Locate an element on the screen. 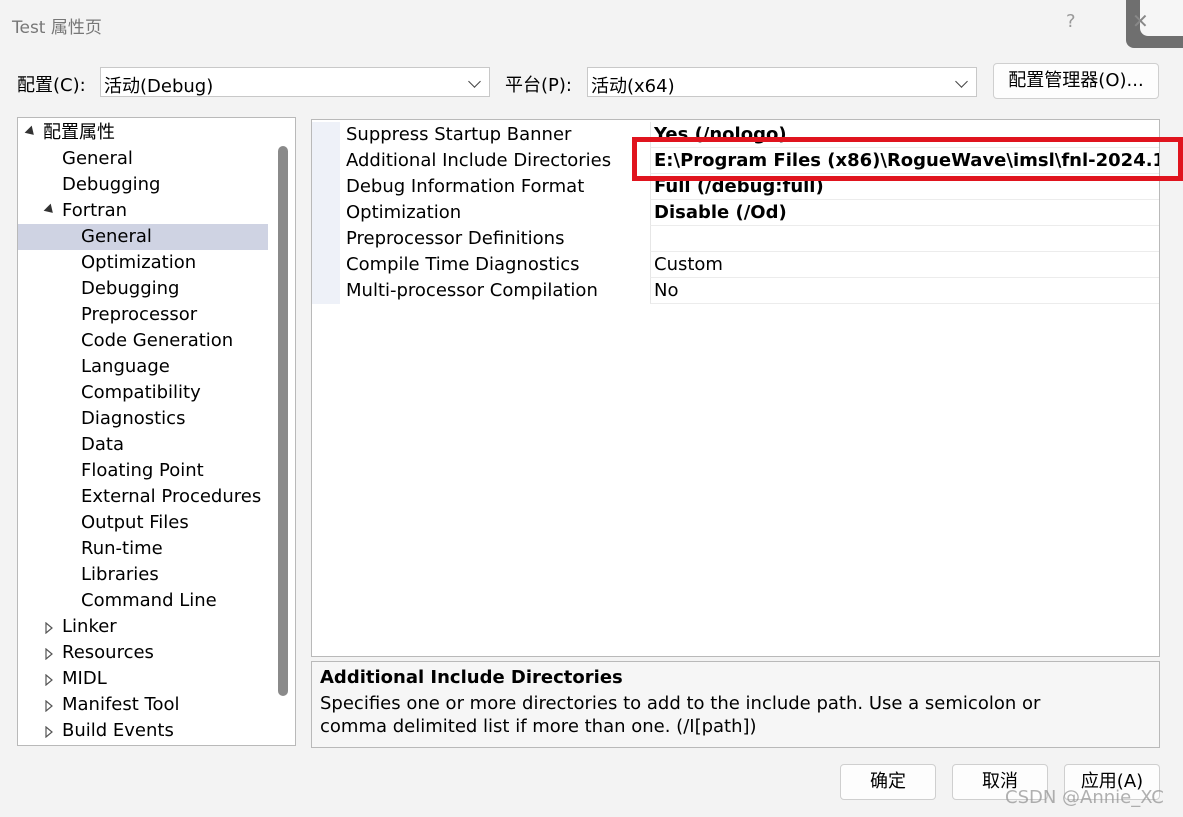 This screenshot has height=817, width=1183. tree-item-resources: Resources is located at coordinates (143, 653).